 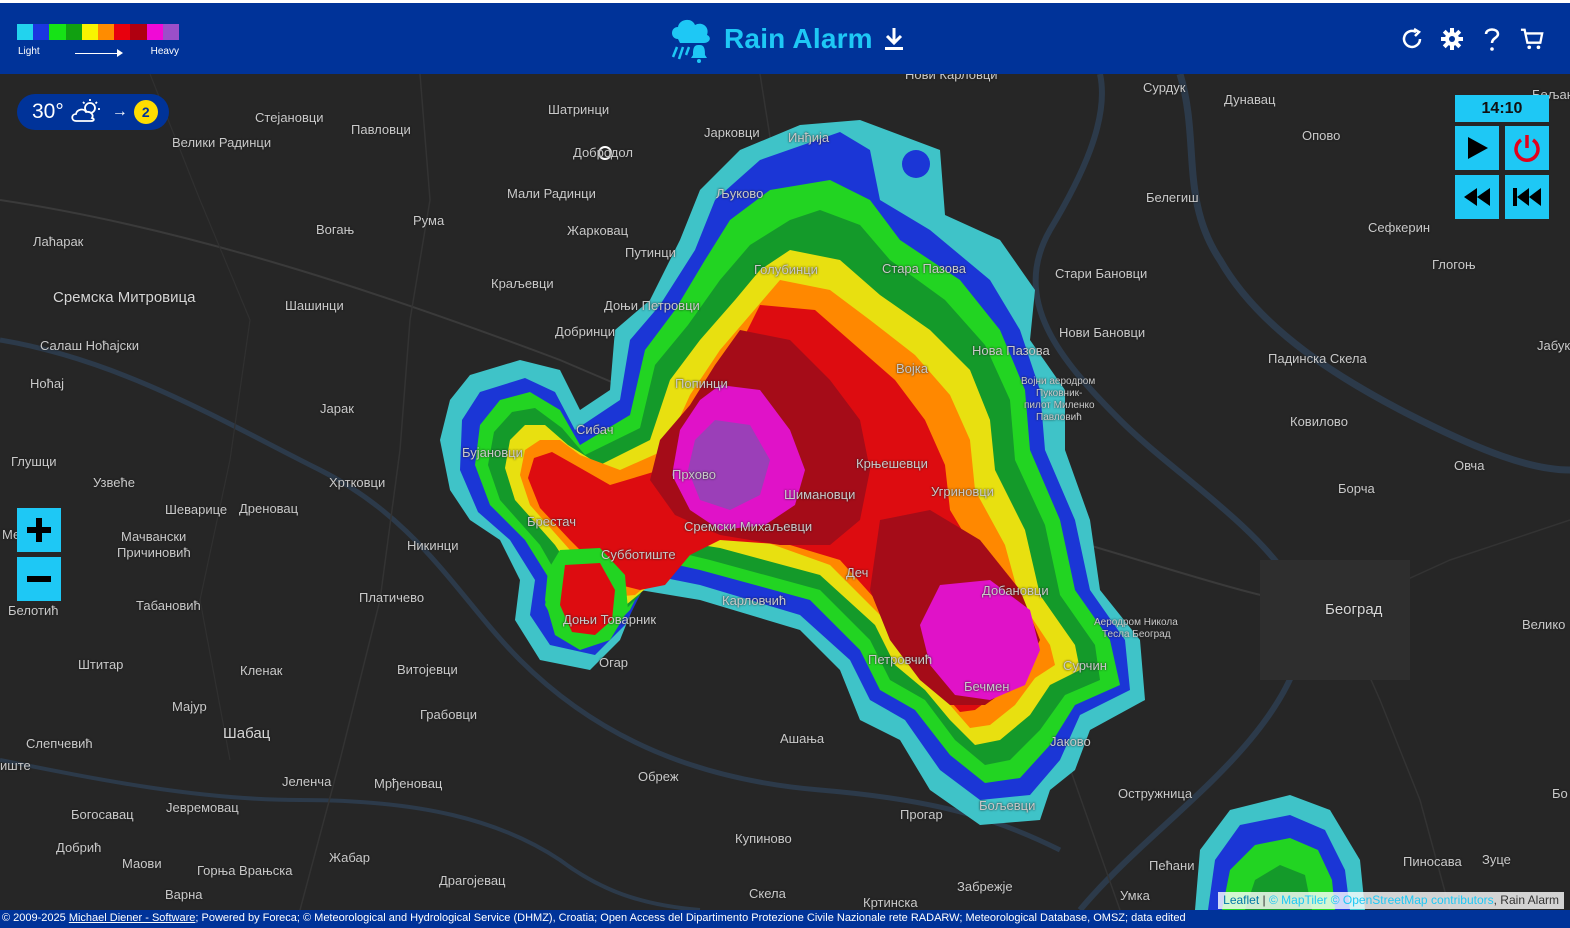 I want to click on place-label: Скела, so click(x=767, y=893).